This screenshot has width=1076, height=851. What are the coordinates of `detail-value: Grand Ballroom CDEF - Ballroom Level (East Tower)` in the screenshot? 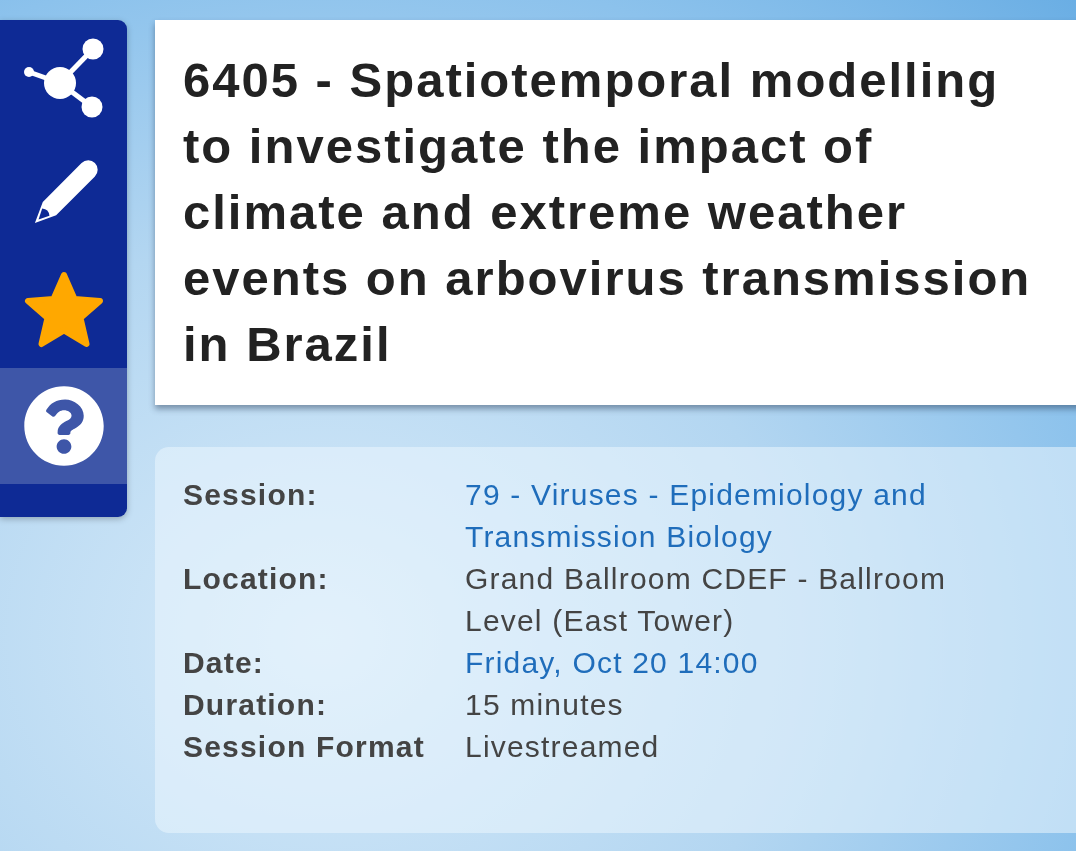 It's located at (706, 600).